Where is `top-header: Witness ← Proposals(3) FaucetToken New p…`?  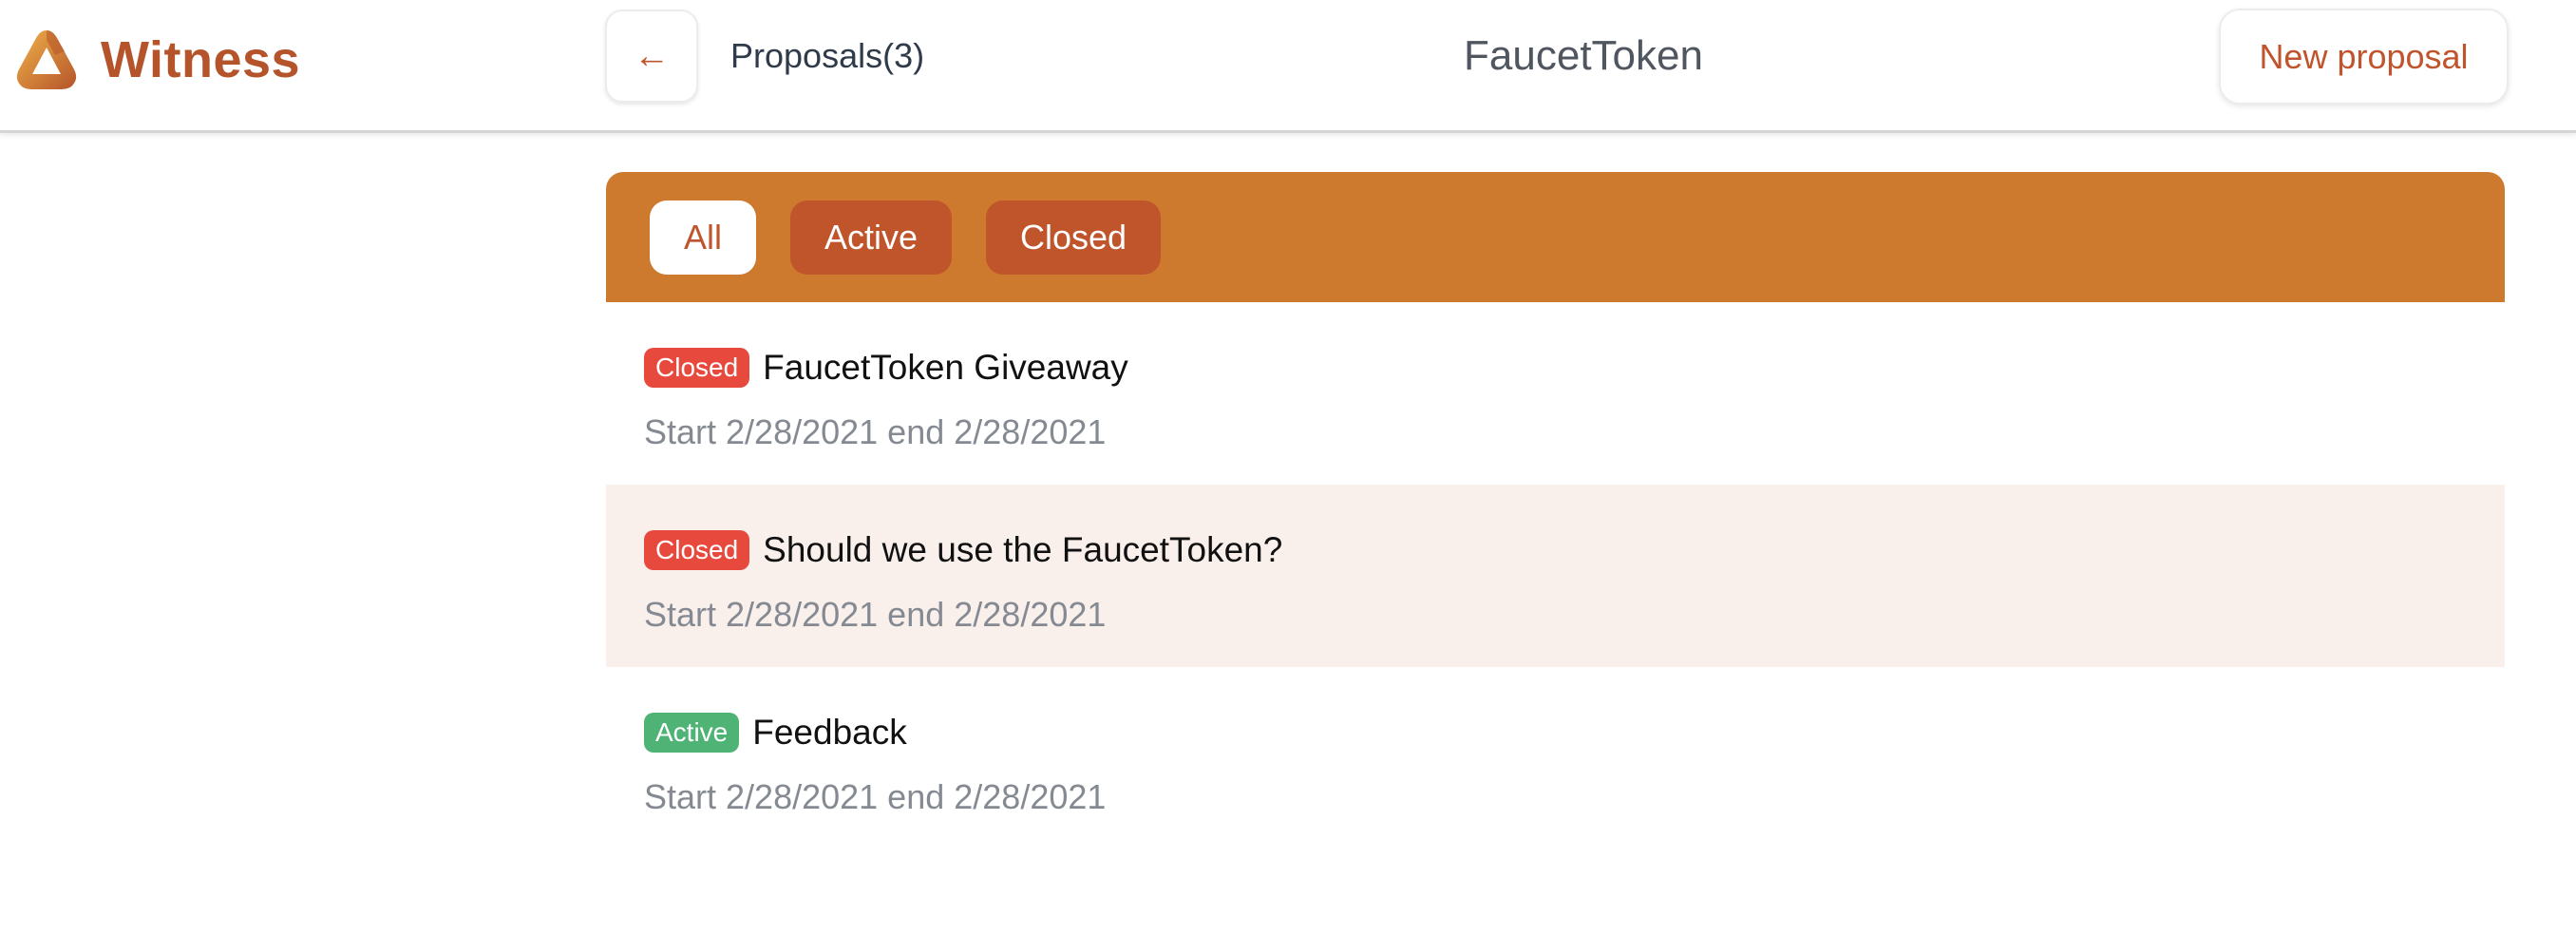
top-header: Witness ← Proposals(3) FaucetToken New p… is located at coordinates (1288, 66).